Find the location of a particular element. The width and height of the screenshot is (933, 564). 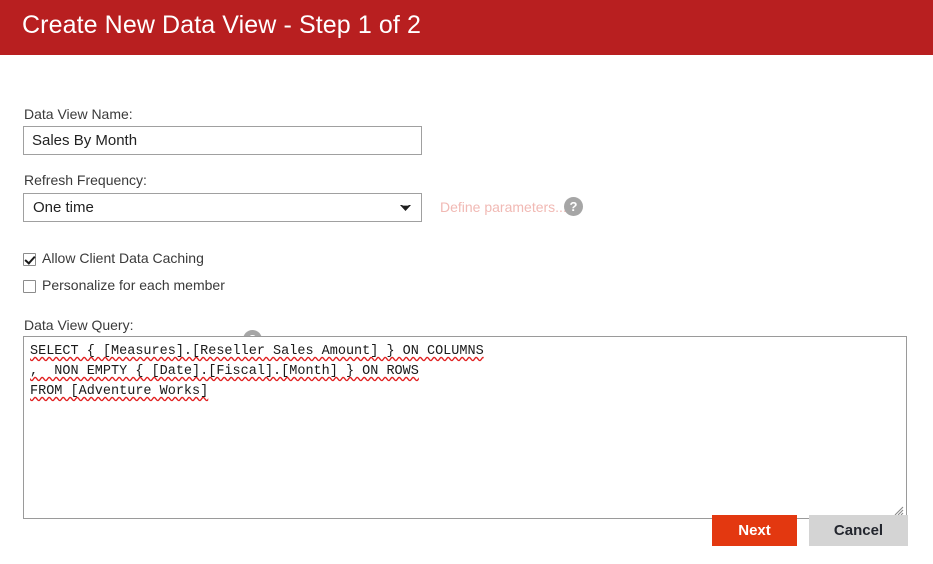

refresh-frequency-label: Refresh Frequency: is located at coordinates (85, 180).